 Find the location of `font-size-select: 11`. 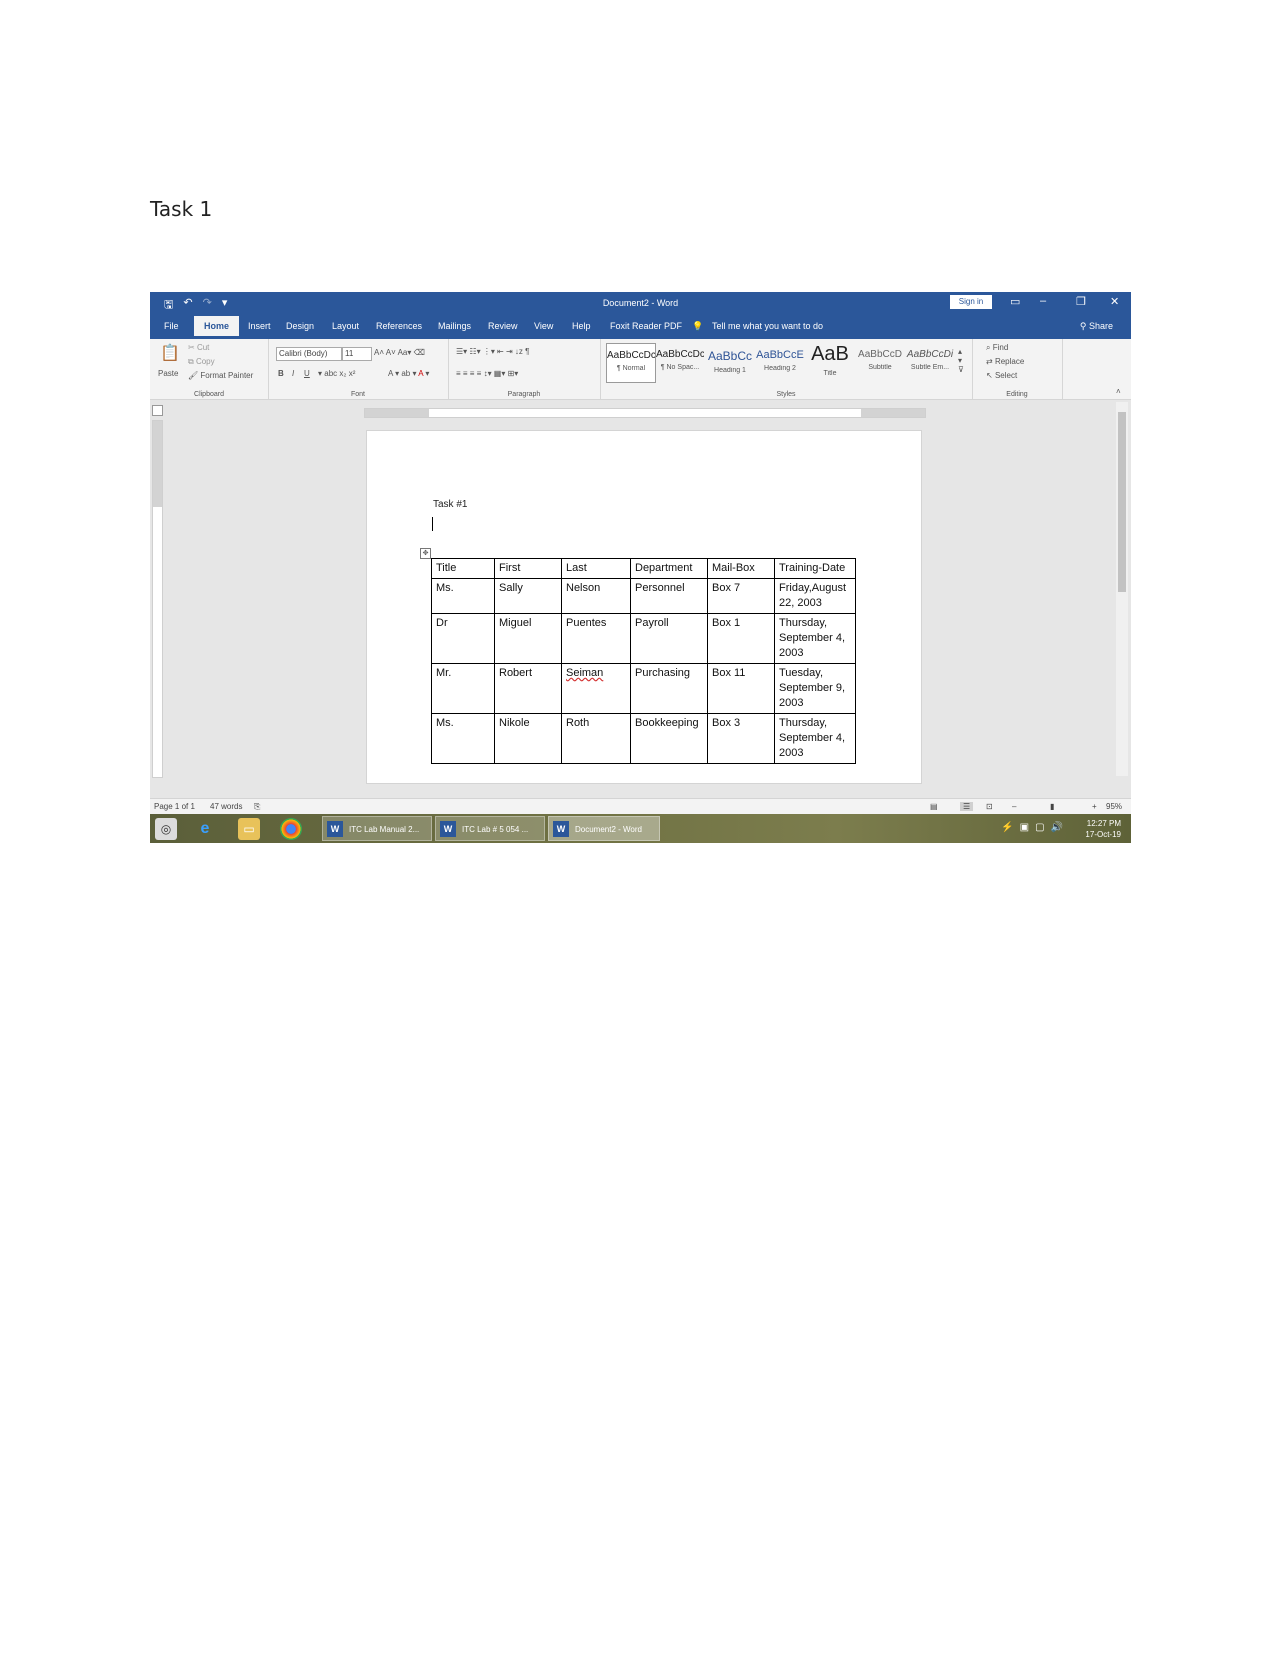

font-size-select: 11 is located at coordinates (357, 354).